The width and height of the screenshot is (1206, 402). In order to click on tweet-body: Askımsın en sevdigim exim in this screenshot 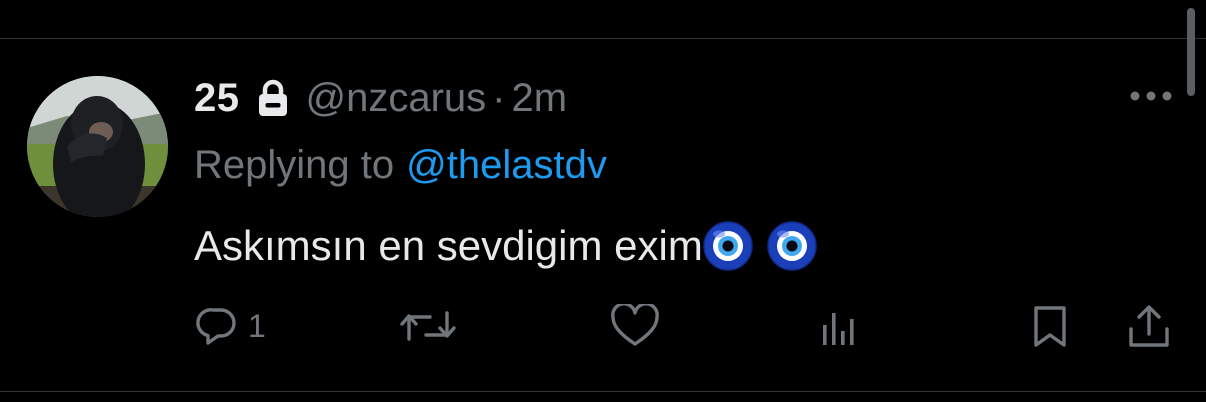, I will do `click(448, 245)`.